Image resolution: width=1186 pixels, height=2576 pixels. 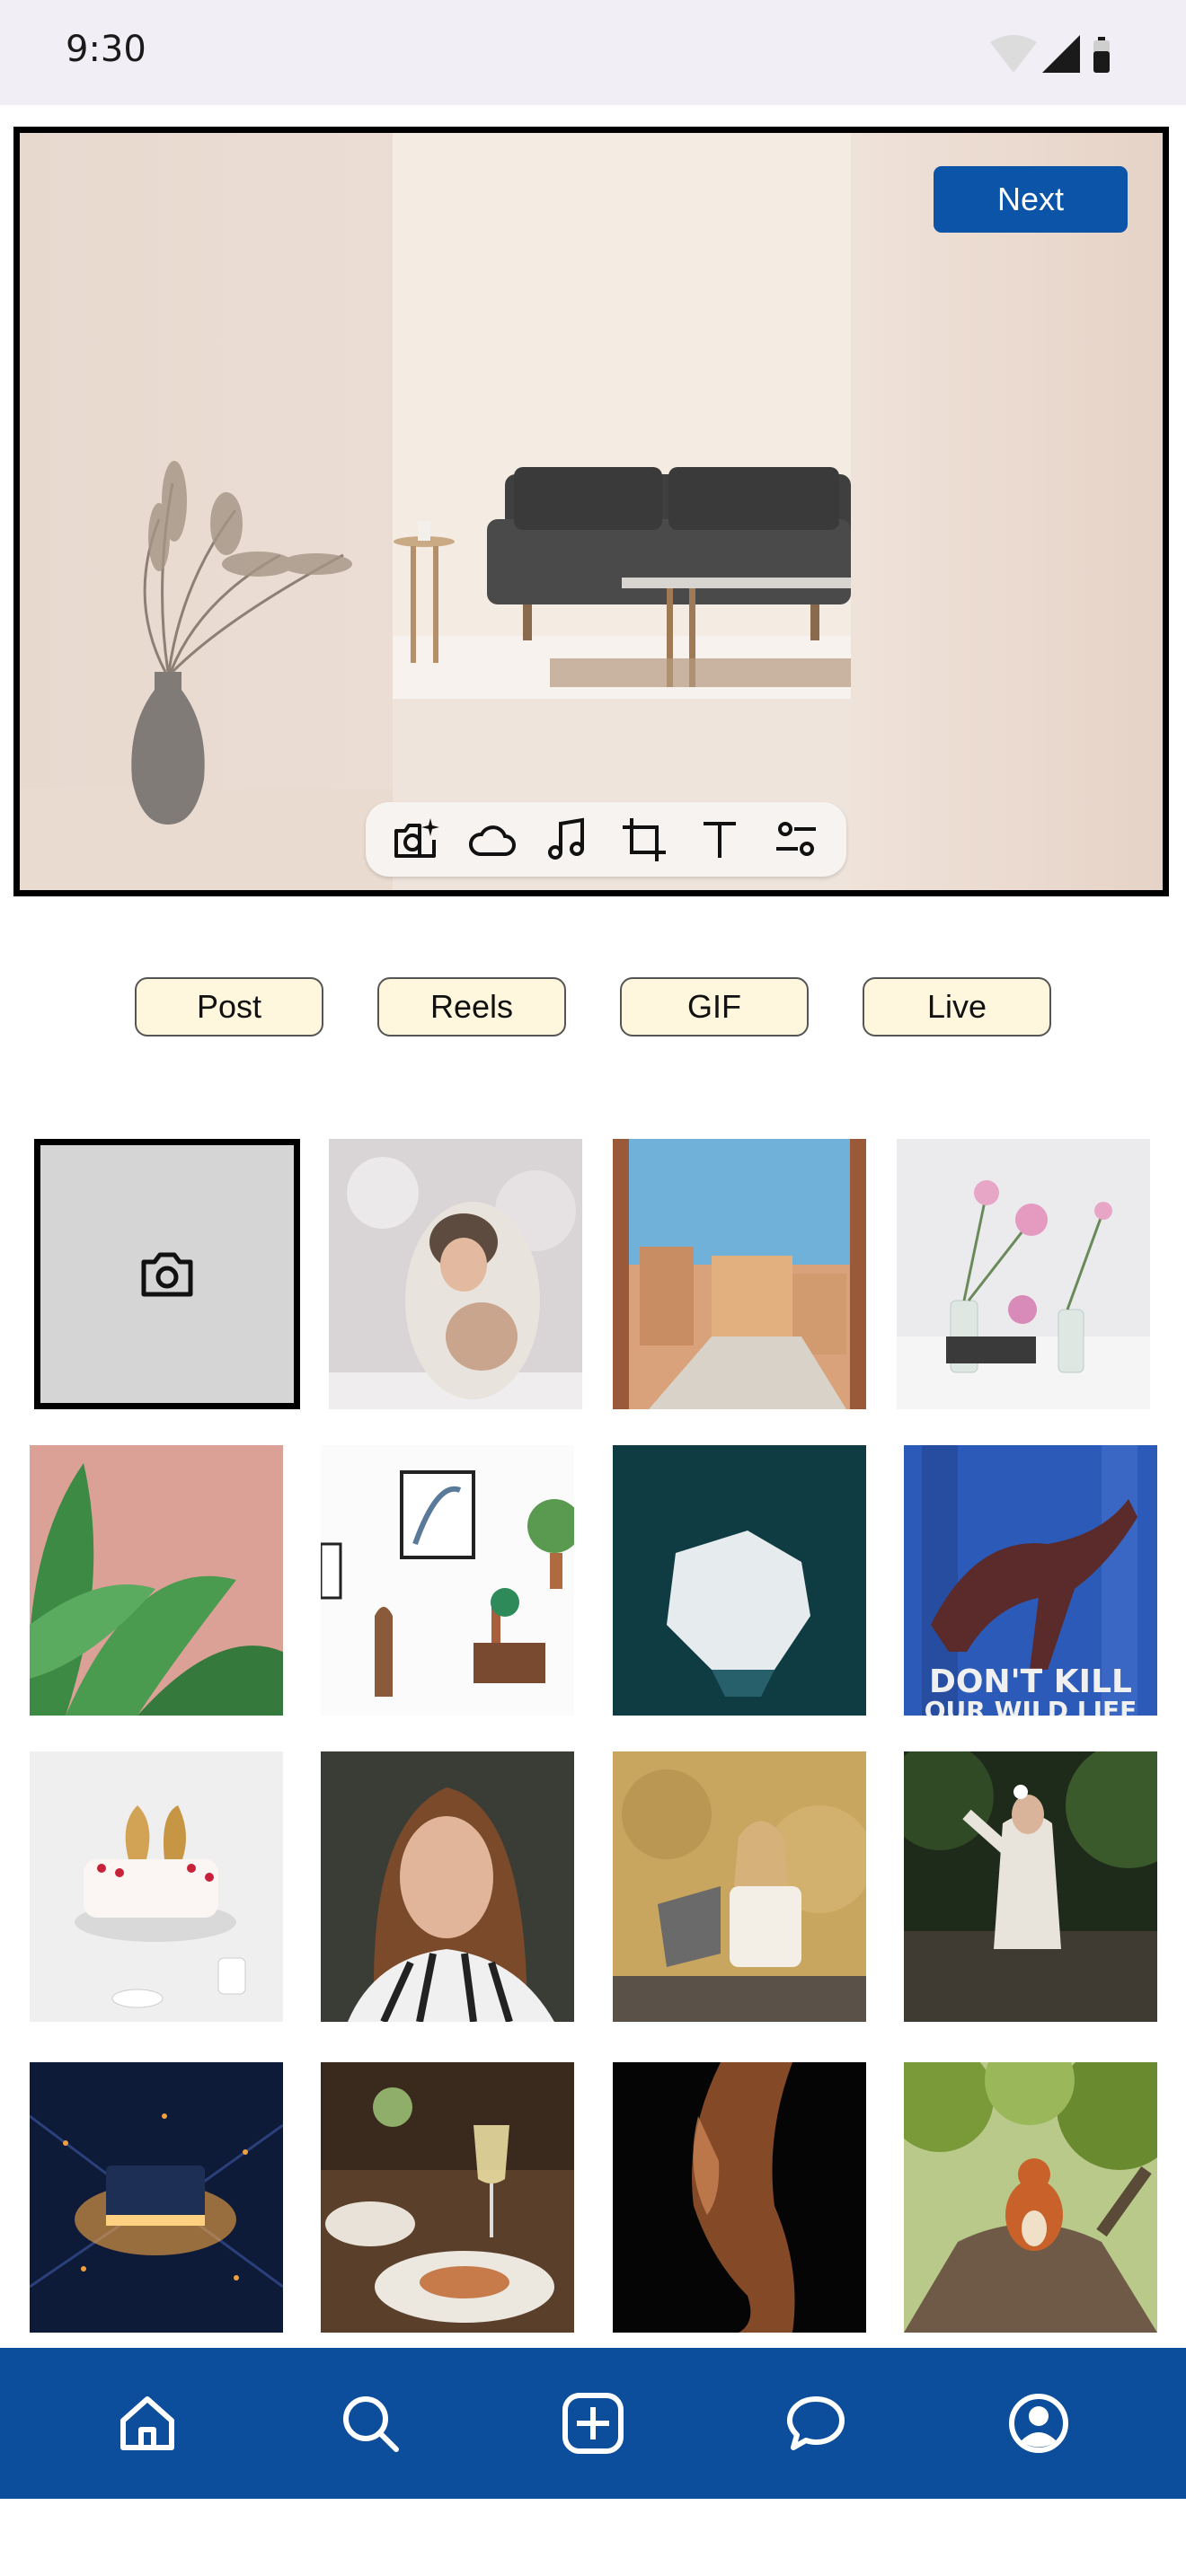 What do you see at coordinates (156, 1887) in the screenshot?
I see `gallery-photo-pear-cake` at bounding box center [156, 1887].